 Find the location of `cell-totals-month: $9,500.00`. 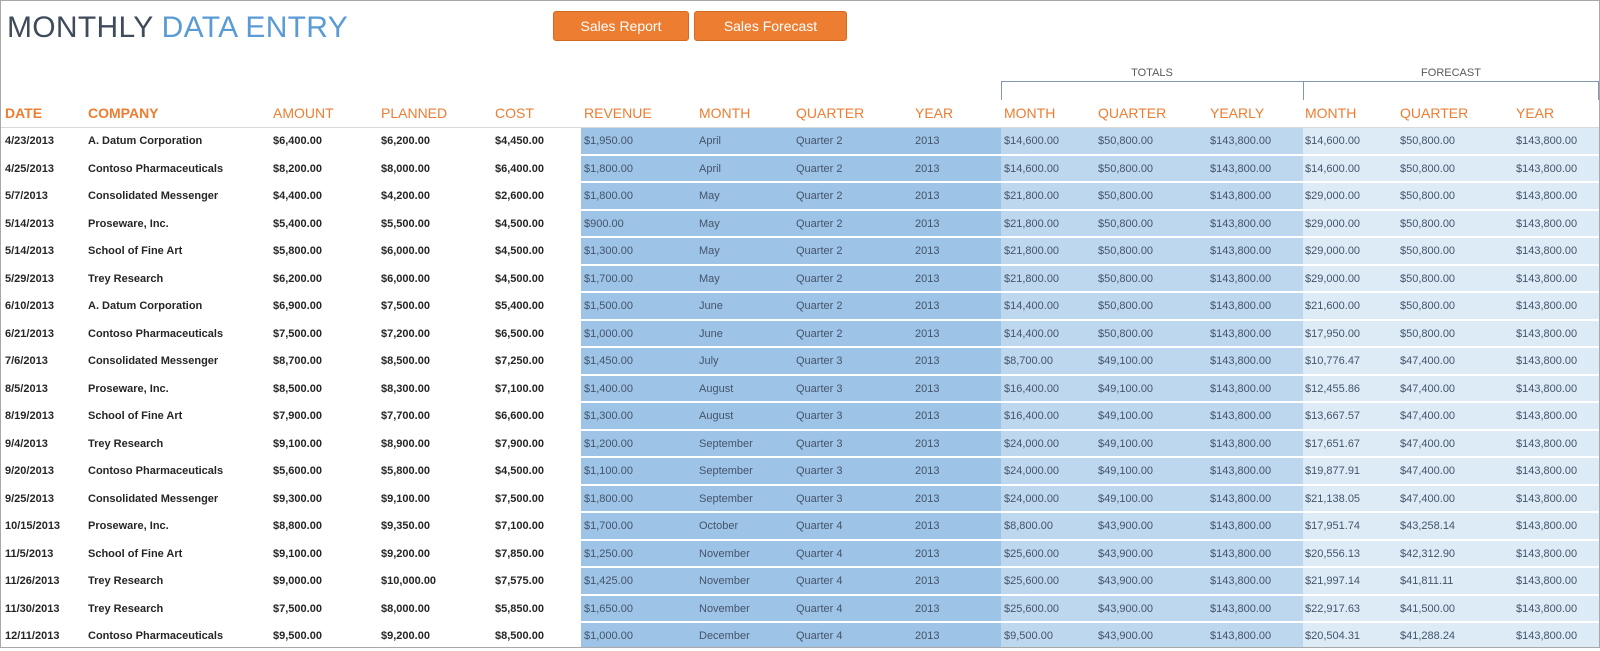

cell-totals-month: $9,500.00 is located at coordinates (1028, 636).